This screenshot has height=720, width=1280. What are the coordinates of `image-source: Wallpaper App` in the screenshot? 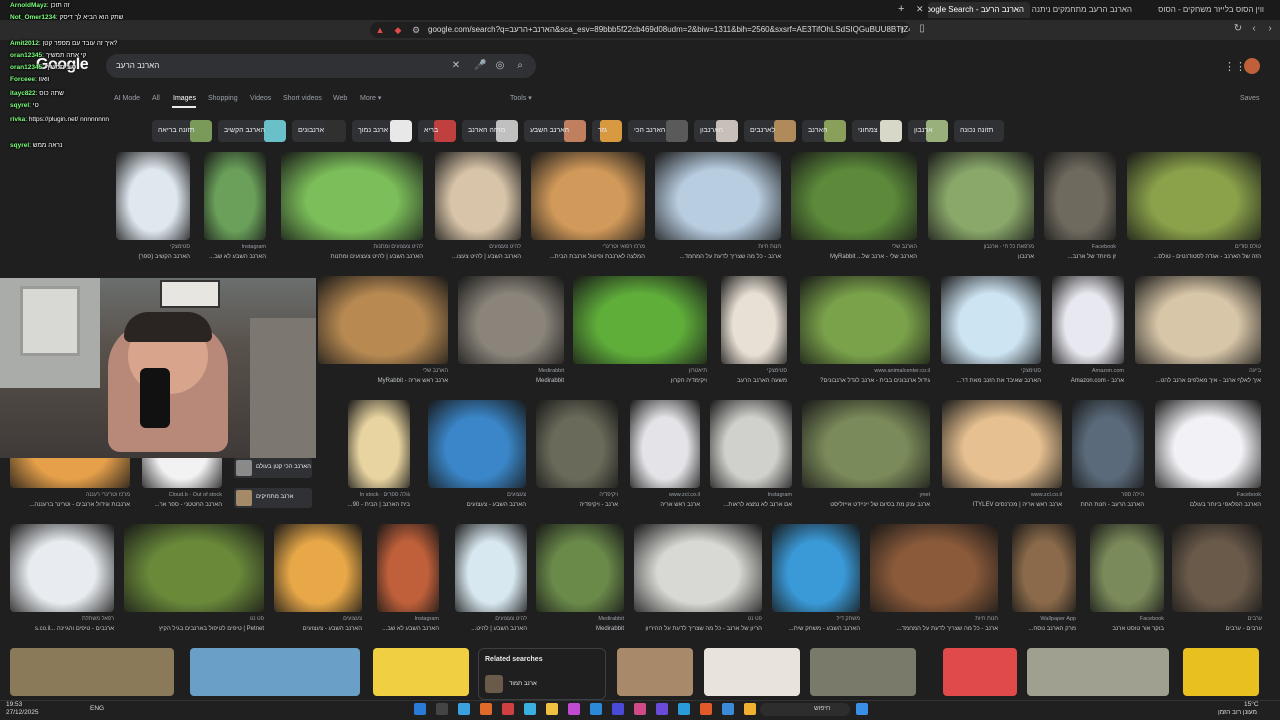 It's located at (1044, 619).